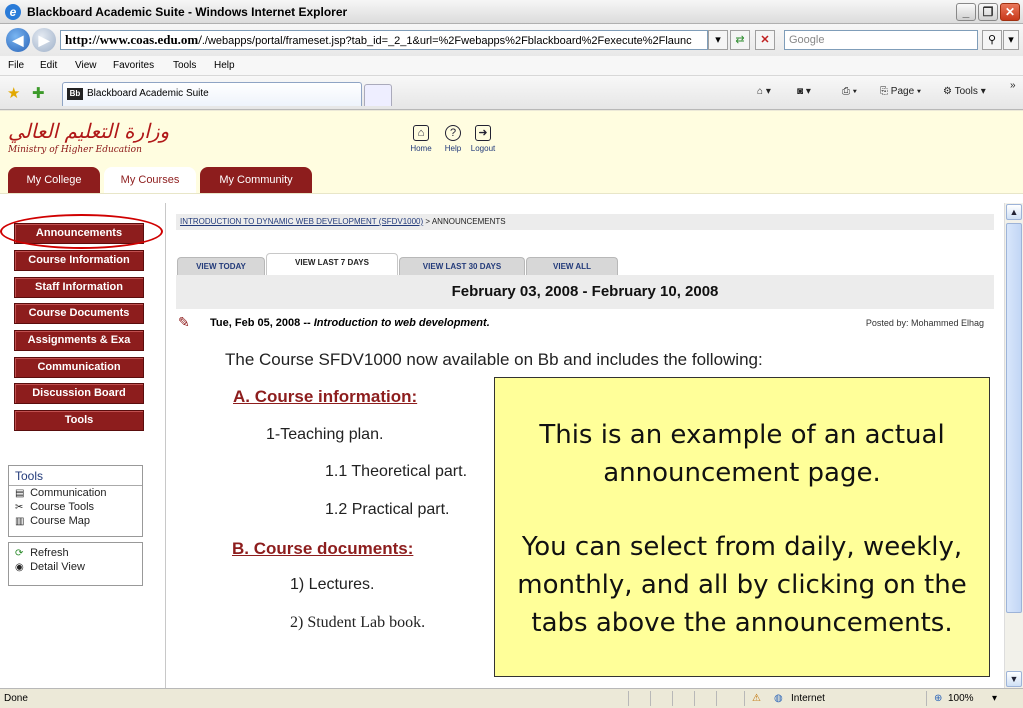 This screenshot has width=1023, height=708. Describe the element at coordinates (924, 323) in the screenshot. I see `announcement-posted-by: Posted by: Mohammed Elhag` at that location.